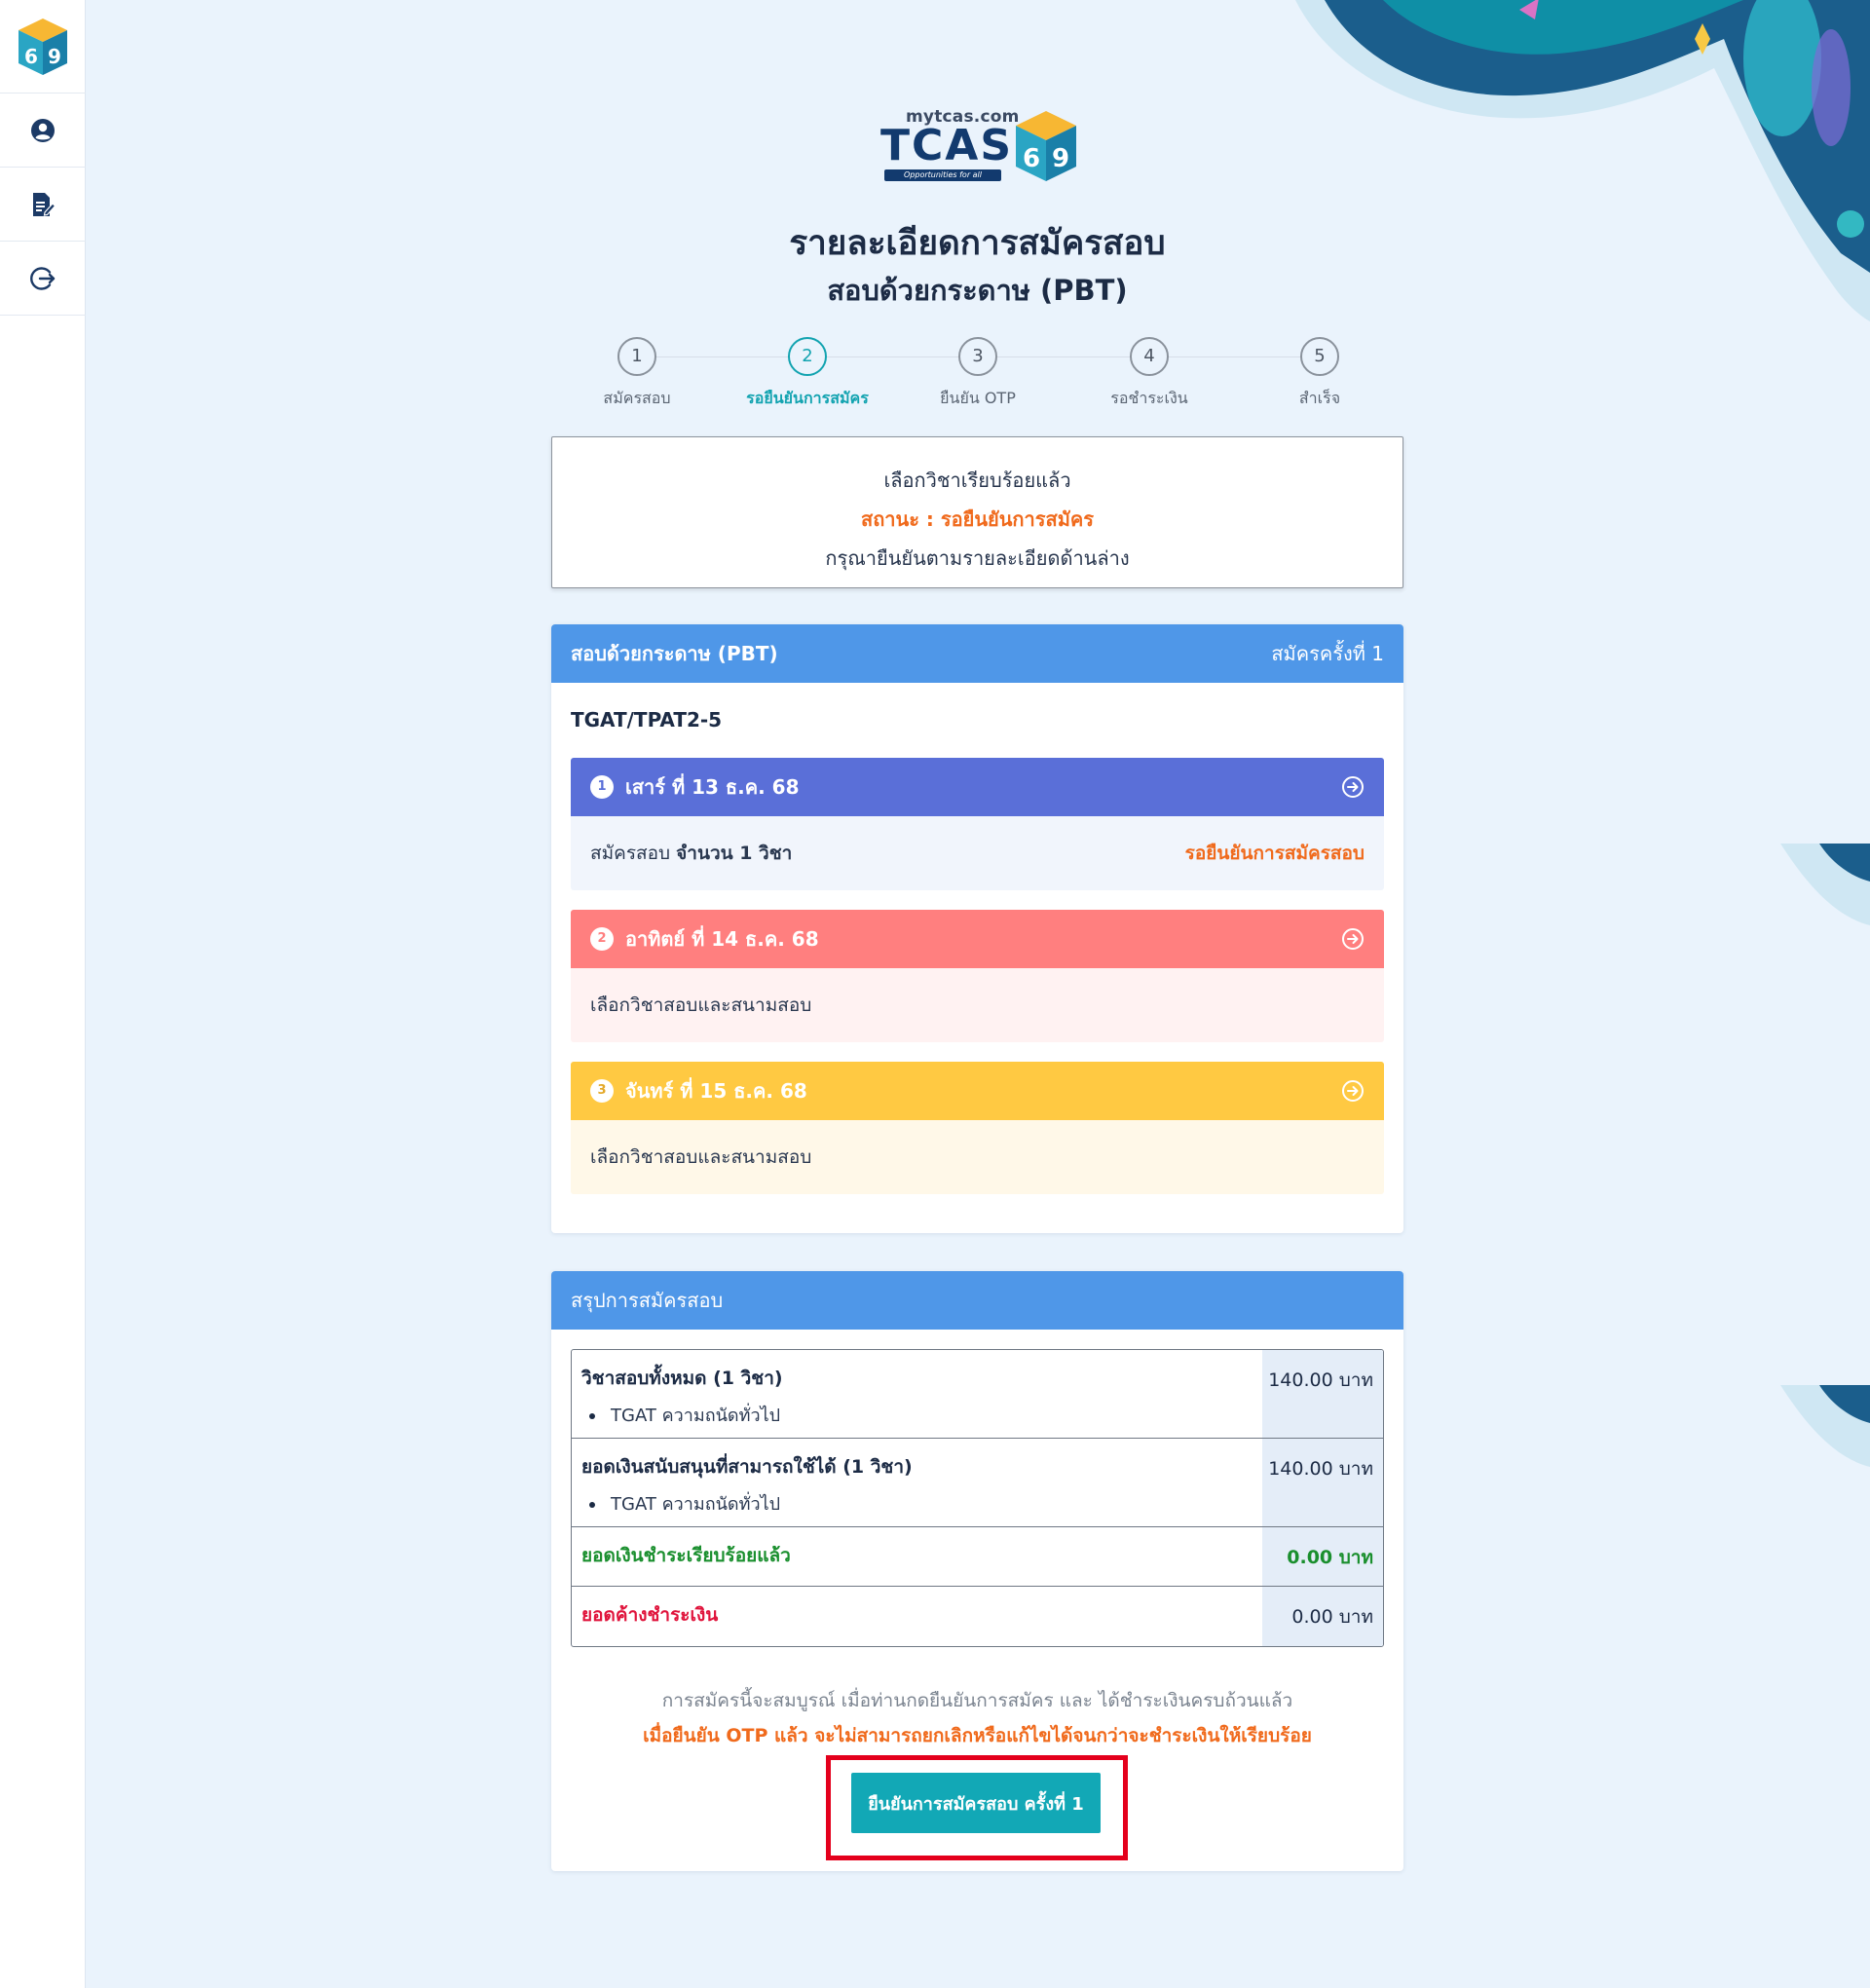 Image resolution: width=1870 pixels, height=1988 pixels. What do you see at coordinates (747, 1467) in the screenshot?
I see `row-label: ยอดเงินสนับสนุนที่สามารถใช้ได้ (1 วิชา)` at bounding box center [747, 1467].